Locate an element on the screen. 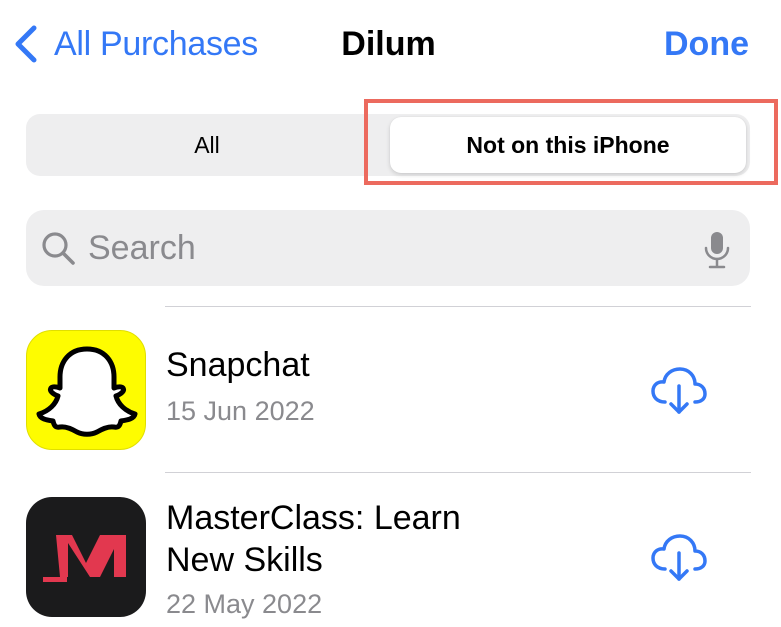 This screenshot has height=627, width=781. chevron-left-icon is located at coordinates (26, 44).